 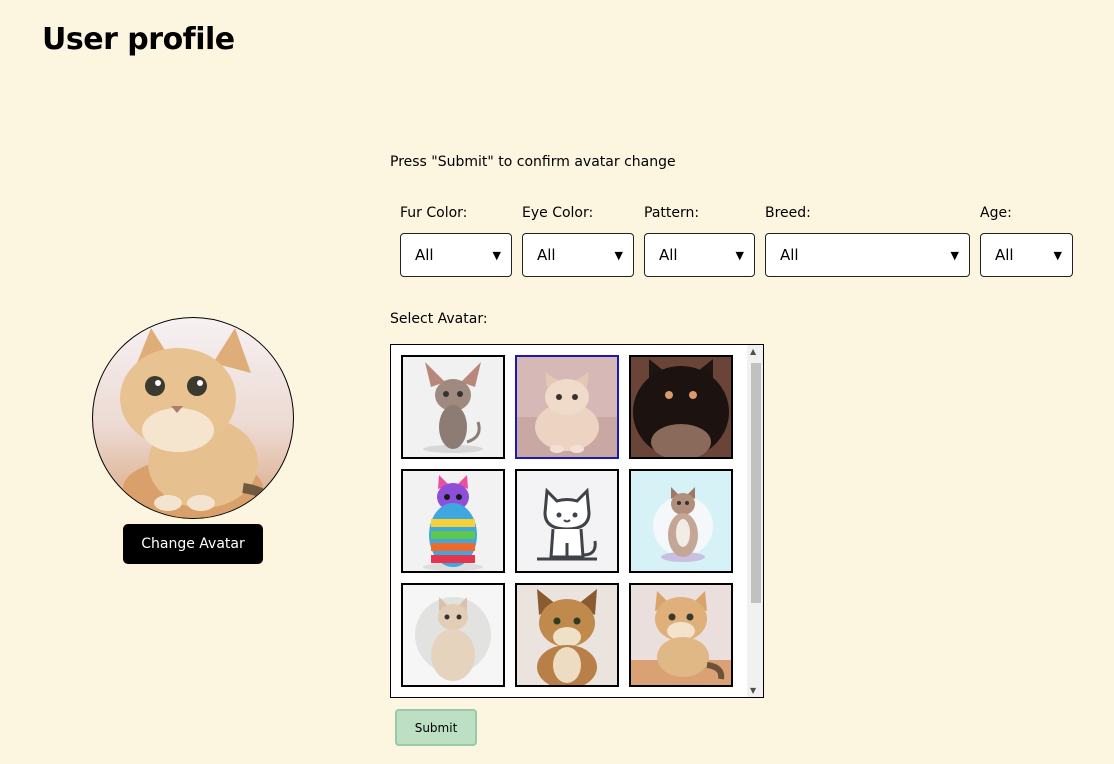 I want to click on cream-cat-circle-image, so click(x=453, y=635).